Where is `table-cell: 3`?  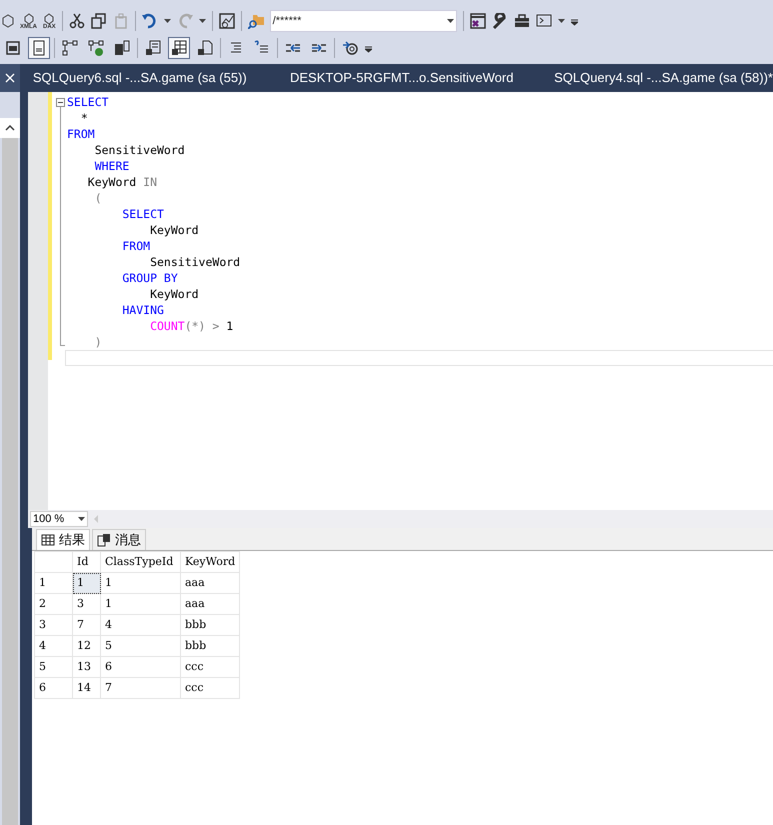
table-cell: 3 is located at coordinates (86, 604).